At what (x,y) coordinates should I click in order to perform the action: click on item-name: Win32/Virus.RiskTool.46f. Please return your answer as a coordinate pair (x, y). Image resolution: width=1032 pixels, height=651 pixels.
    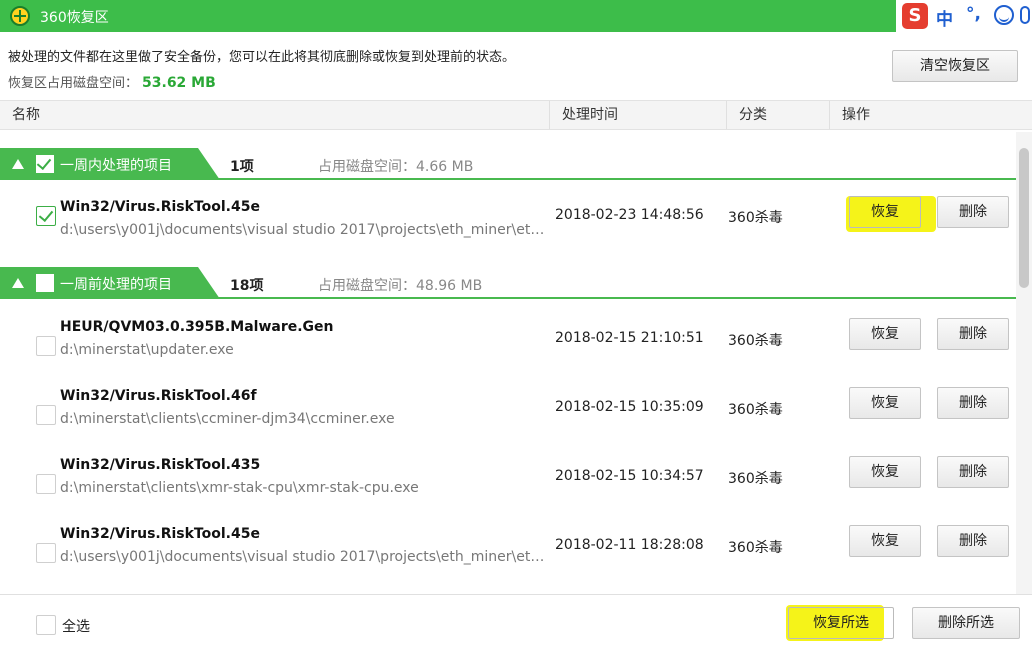
    Looking at the image, I should click on (158, 396).